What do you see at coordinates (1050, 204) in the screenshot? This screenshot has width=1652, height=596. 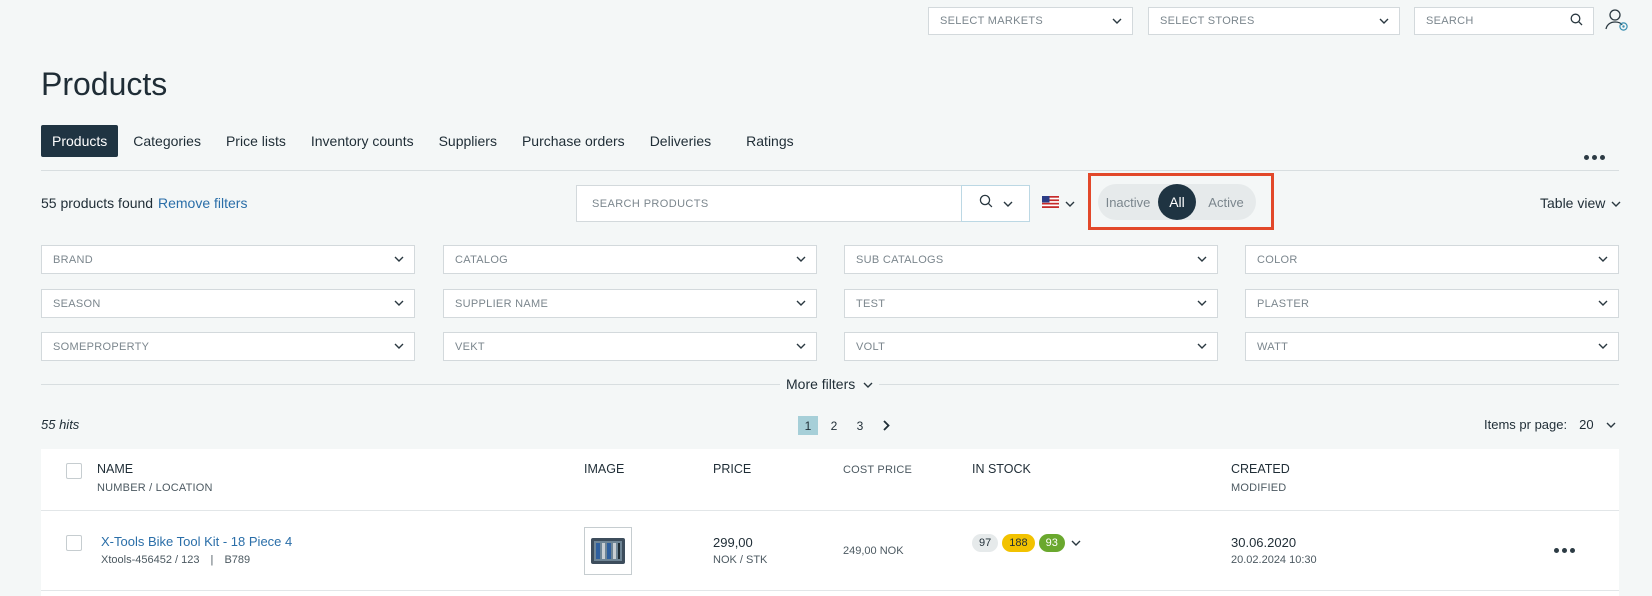 I see `us-flag-icon` at bounding box center [1050, 204].